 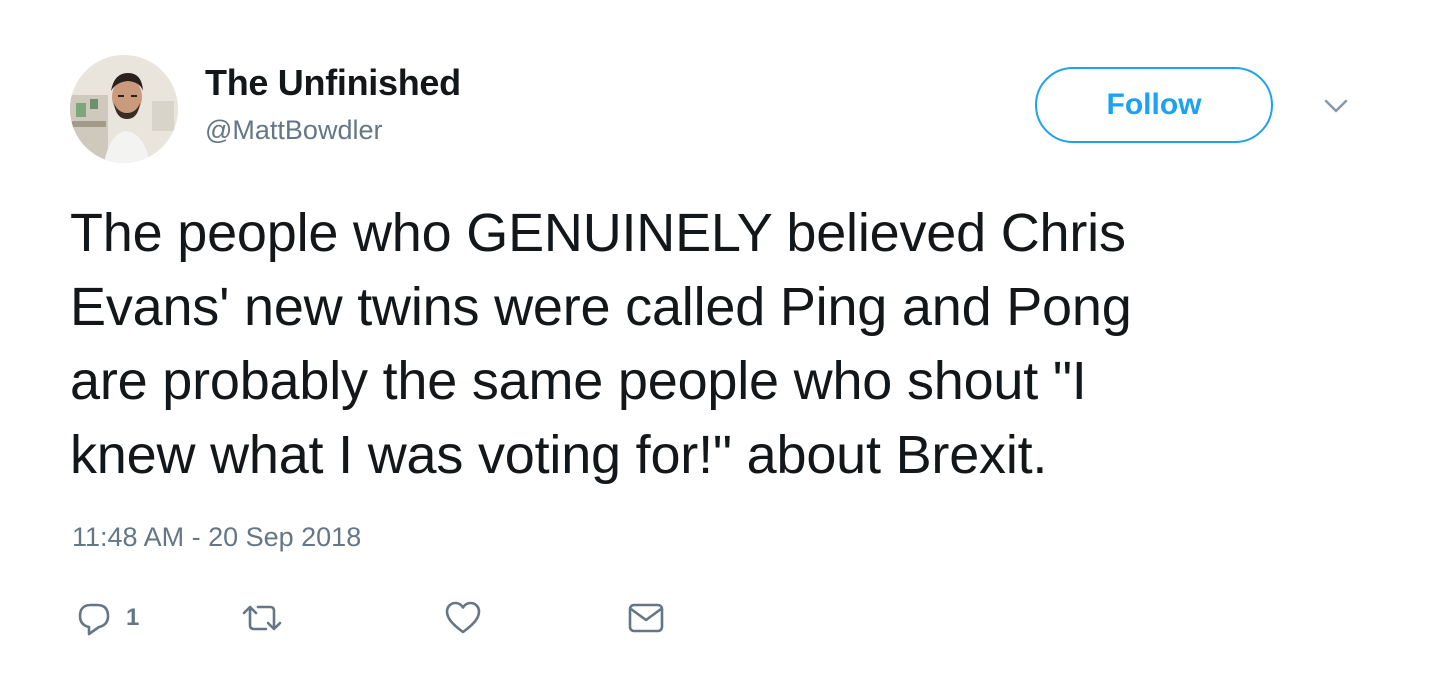 I want to click on direct-message-button, so click(x=646, y=618).